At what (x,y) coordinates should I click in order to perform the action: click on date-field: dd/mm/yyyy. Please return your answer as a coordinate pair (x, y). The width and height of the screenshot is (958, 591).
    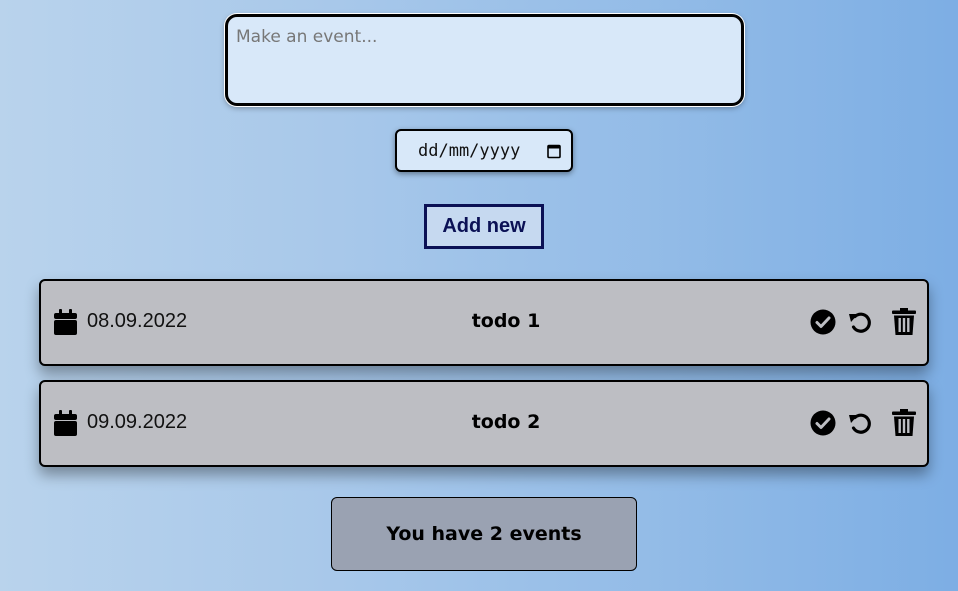
    Looking at the image, I should click on (484, 150).